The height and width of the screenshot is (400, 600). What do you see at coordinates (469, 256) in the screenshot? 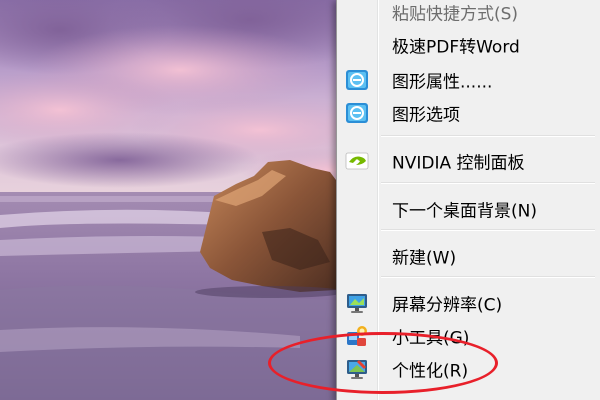
I see `menu-item-new: 新建(W)` at bounding box center [469, 256].